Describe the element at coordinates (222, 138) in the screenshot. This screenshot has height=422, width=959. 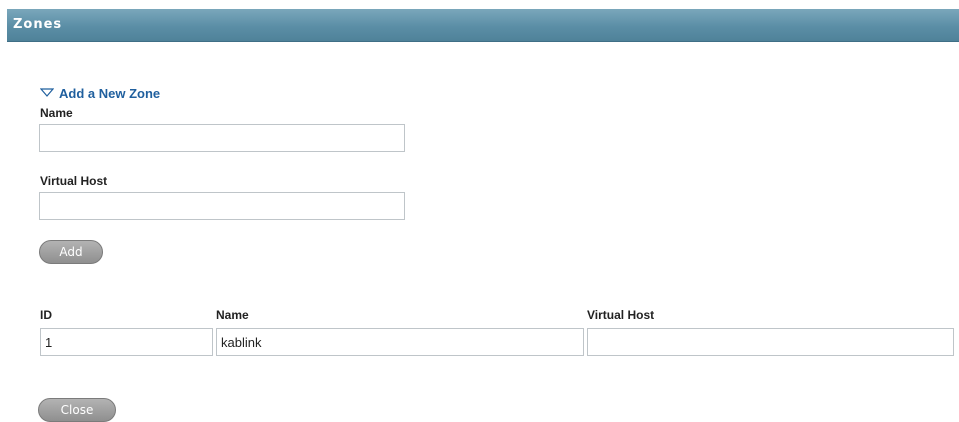
I see `zone-name-input` at that location.